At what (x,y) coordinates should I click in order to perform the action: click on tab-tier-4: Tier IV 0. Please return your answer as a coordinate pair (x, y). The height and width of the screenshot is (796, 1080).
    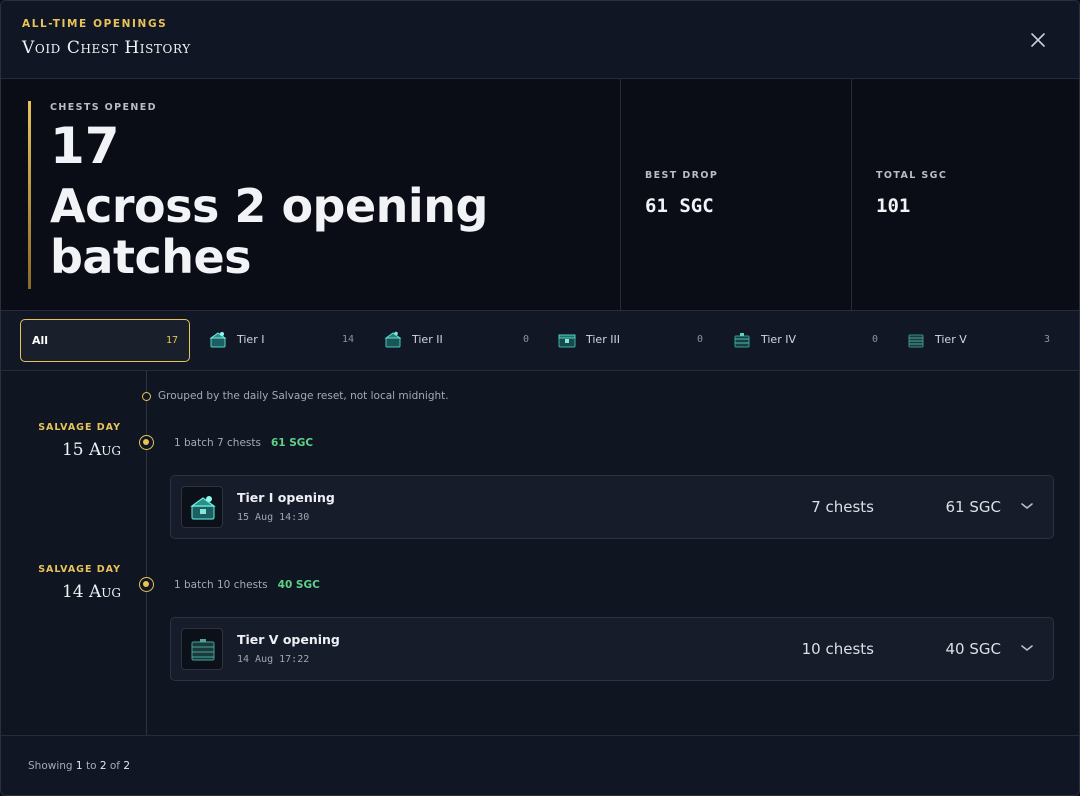
    Looking at the image, I should click on (806, 340).